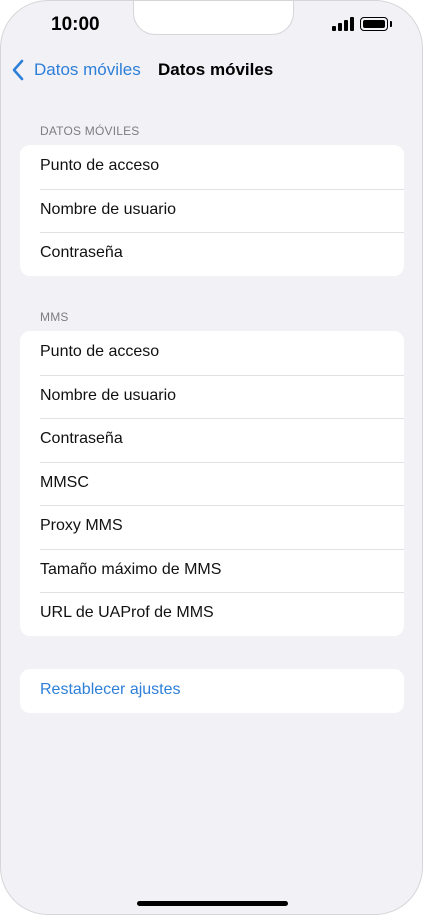 The width and height of the screenshot is (423, 915). I want to click on page-title: Datos móviles, so click(216, 69).